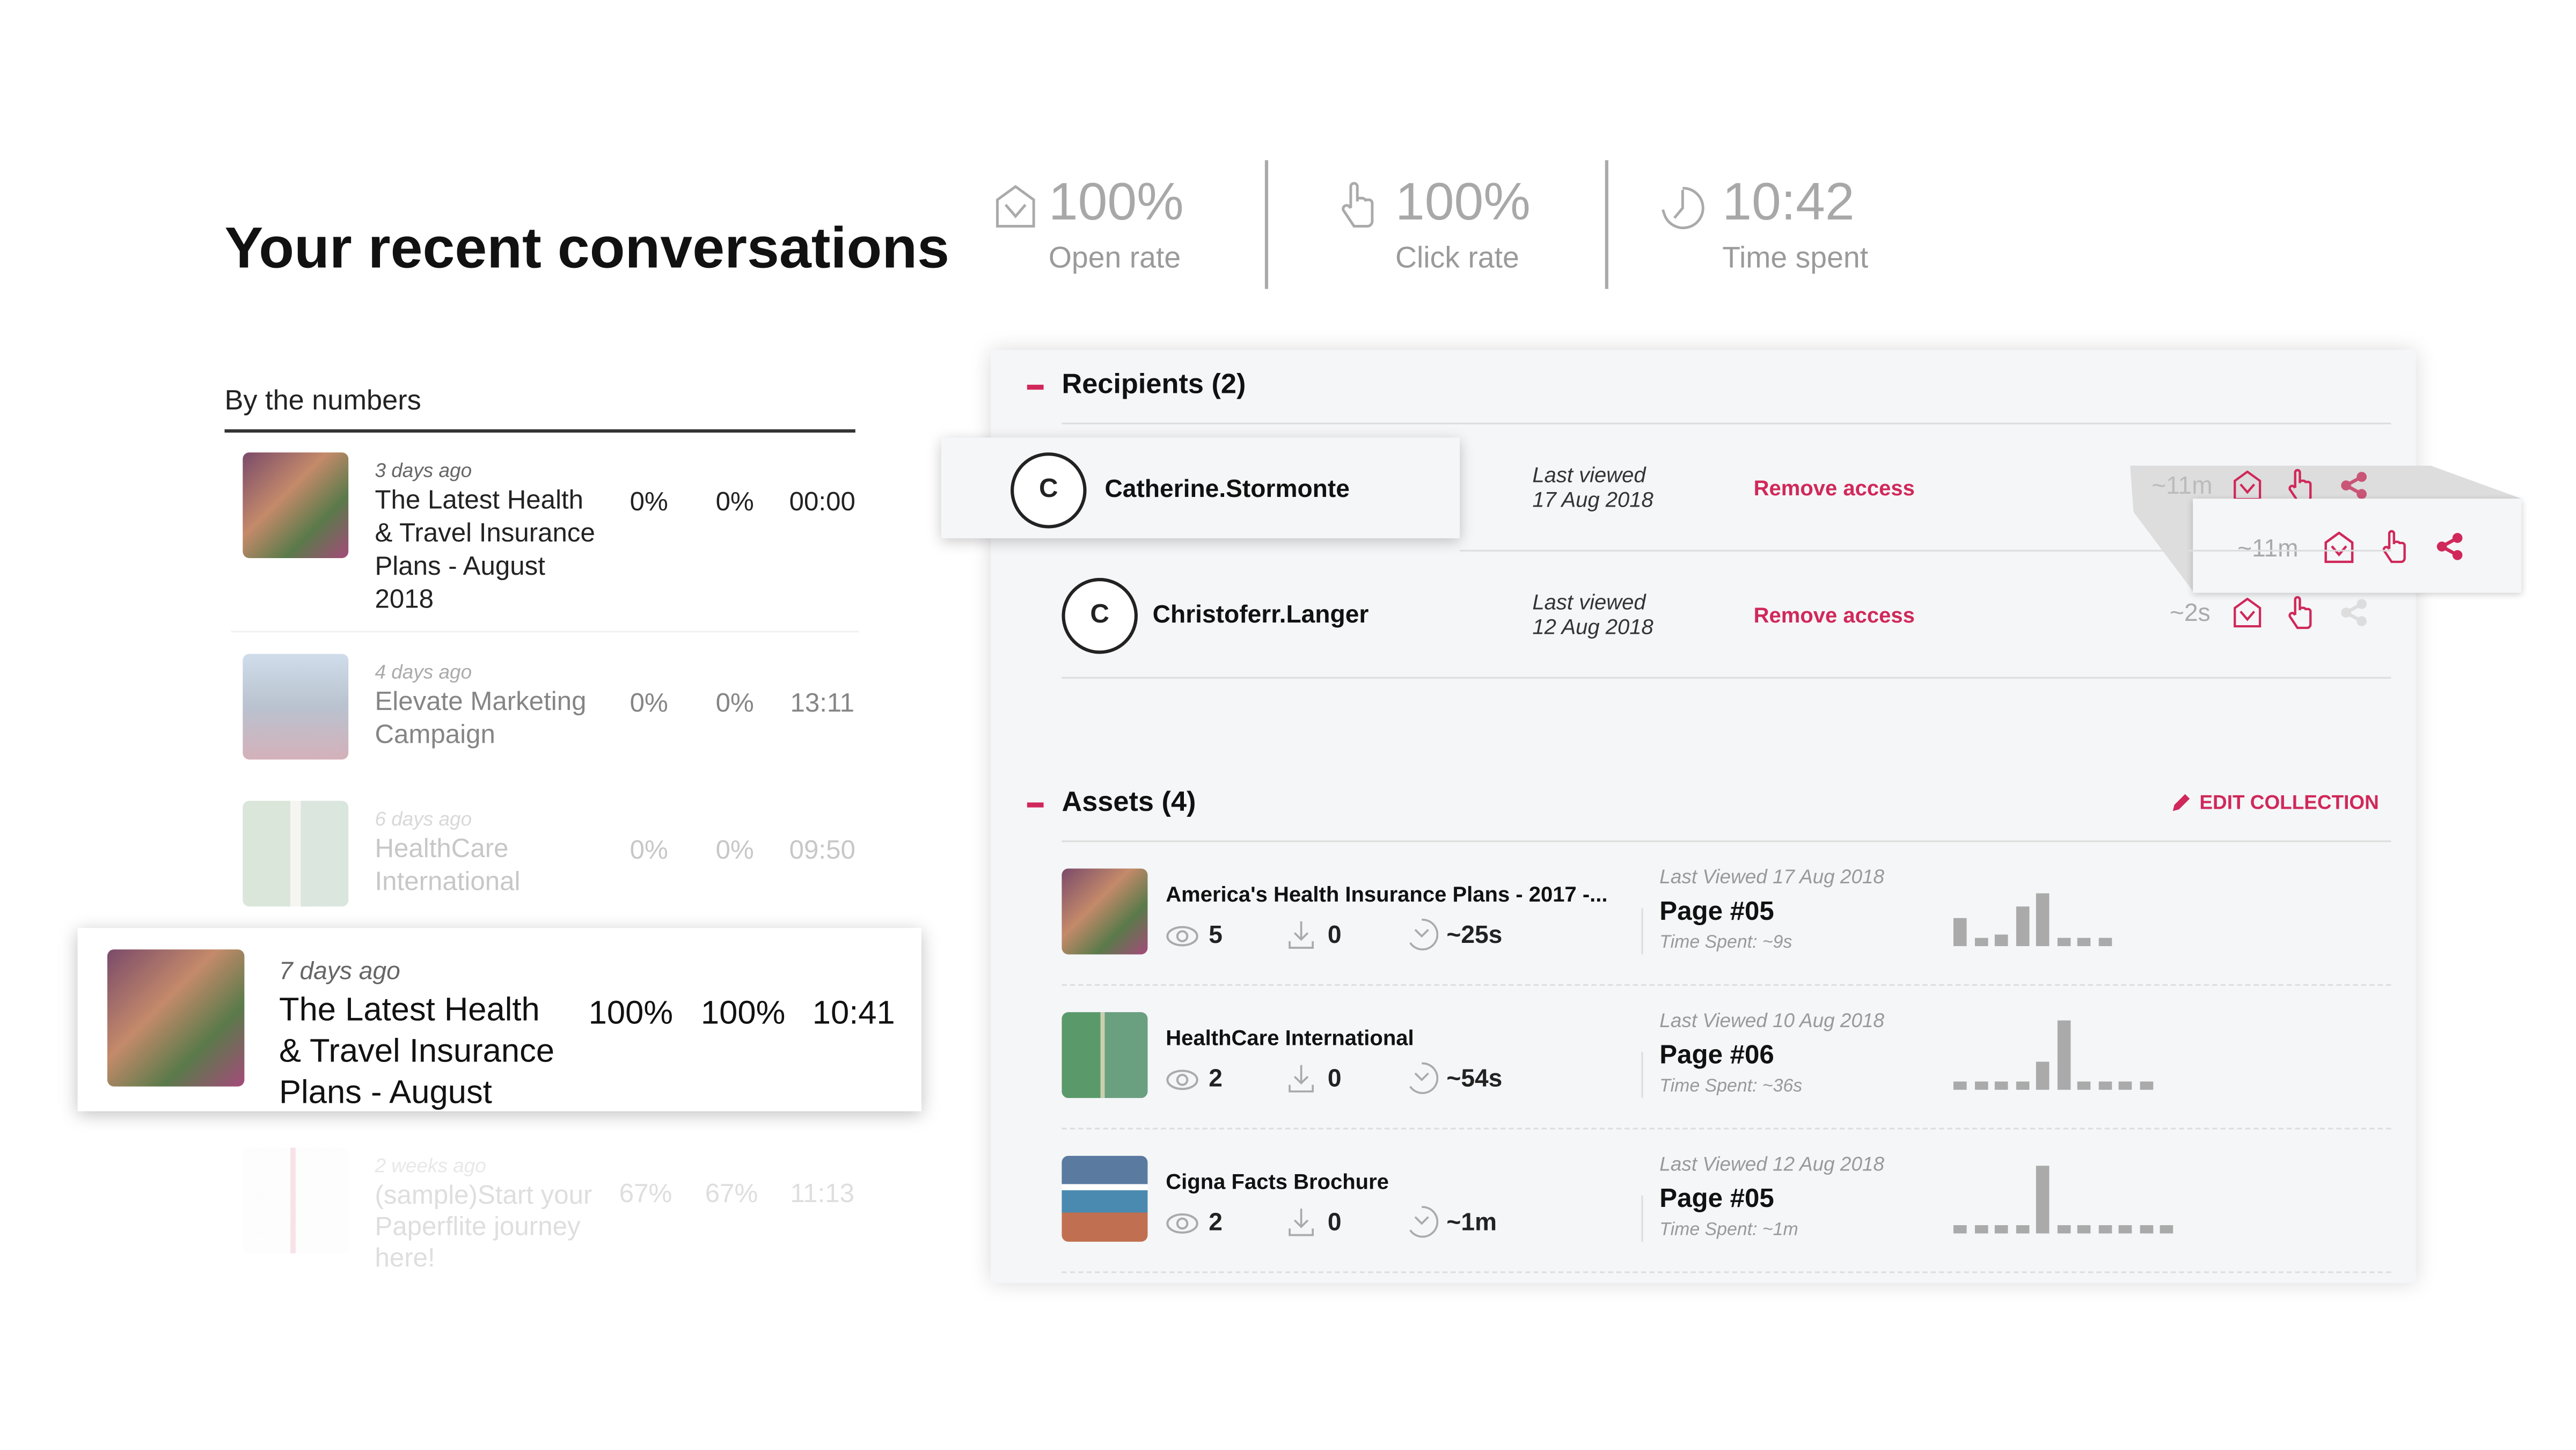  Describe the element at coordinates (743, 1013) in the screenshot. I see `click-rate: 100%` at that location.